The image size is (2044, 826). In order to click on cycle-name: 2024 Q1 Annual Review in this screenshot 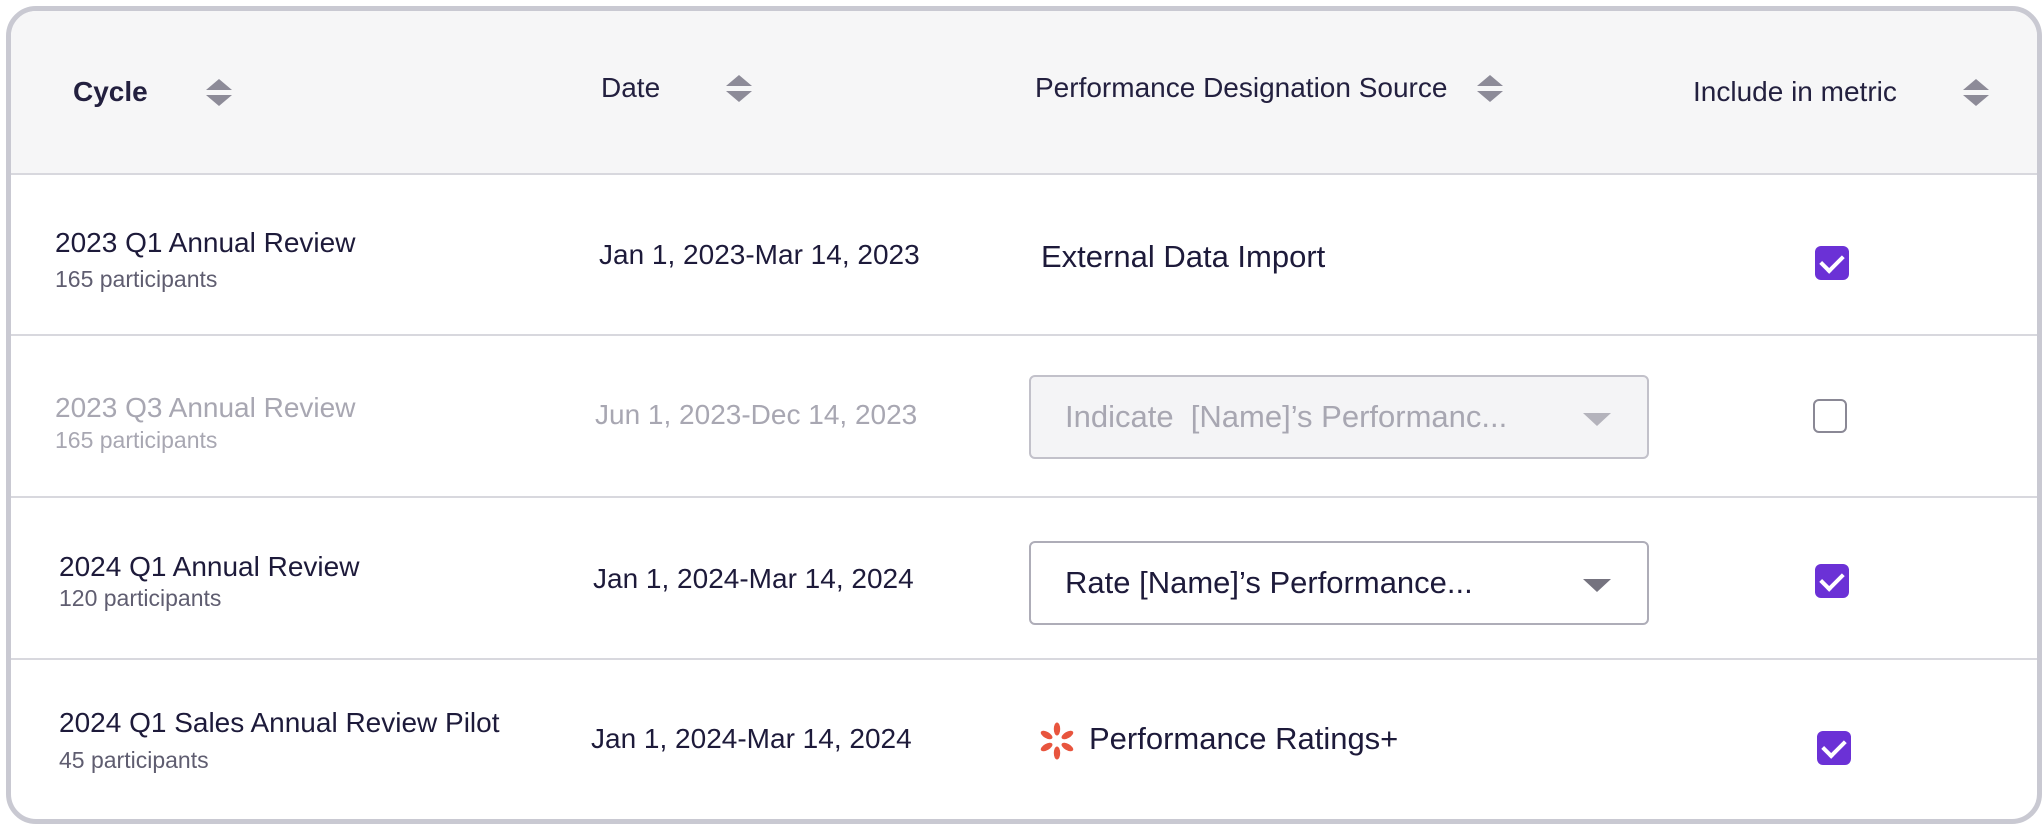, I will do `click(209, 566)`.